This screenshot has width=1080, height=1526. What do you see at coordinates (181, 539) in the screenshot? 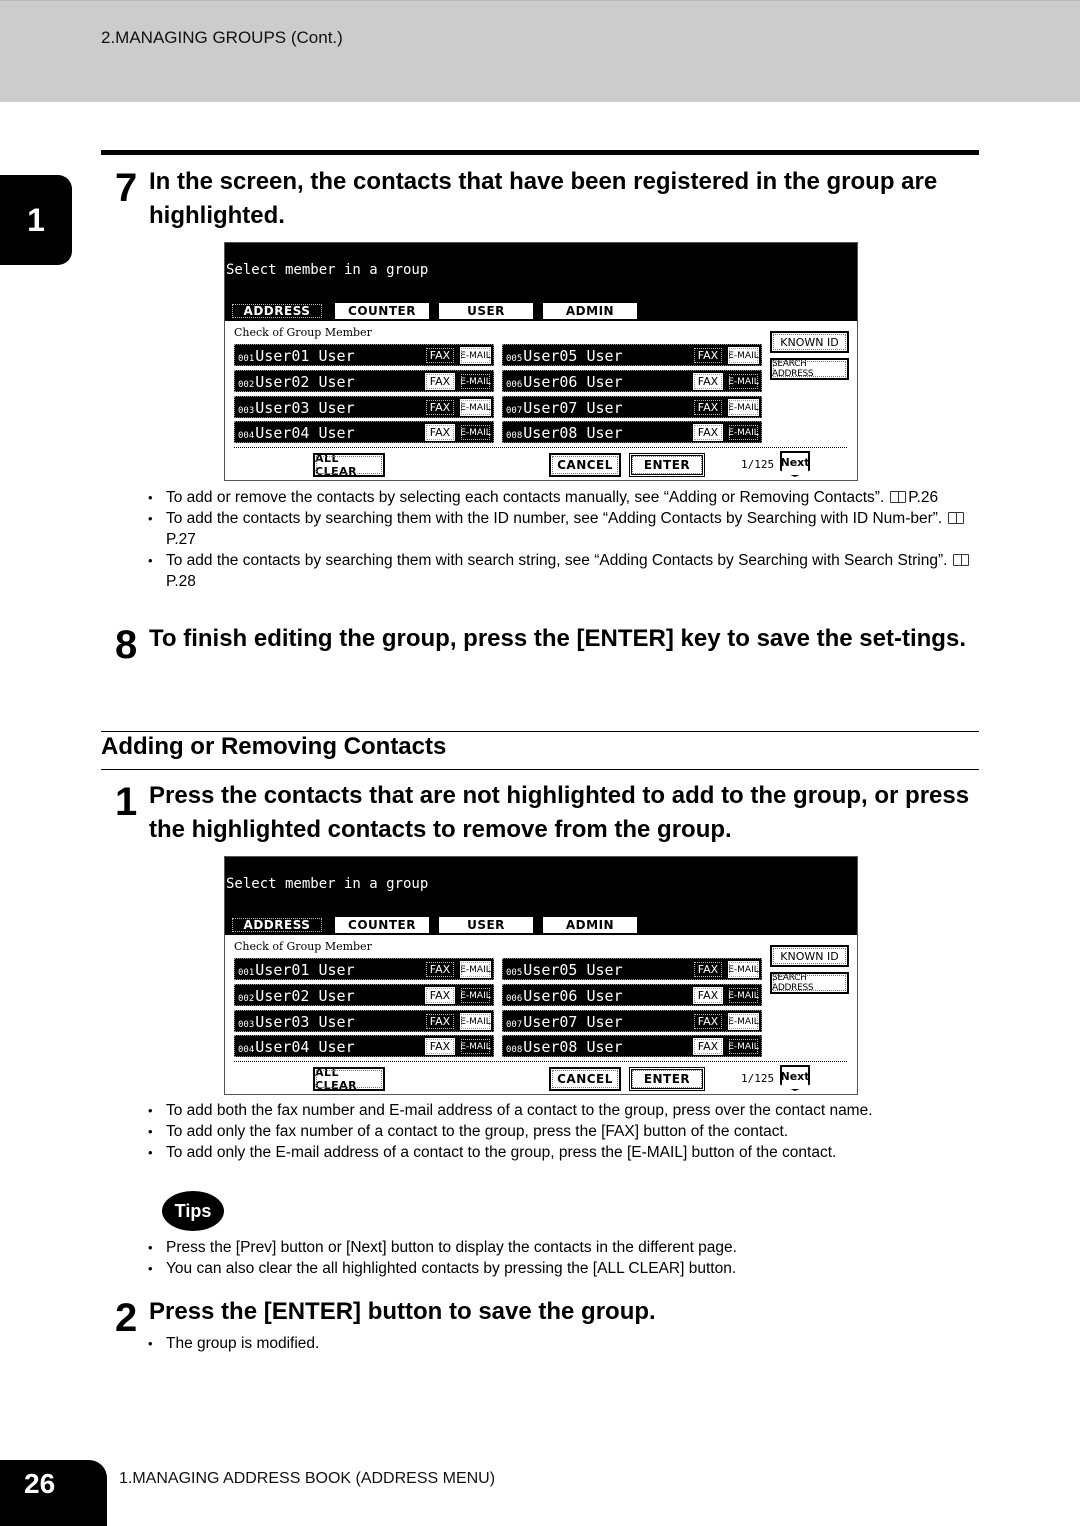
I see `page-reference-link: P.27` at bounding box center [181, 539].